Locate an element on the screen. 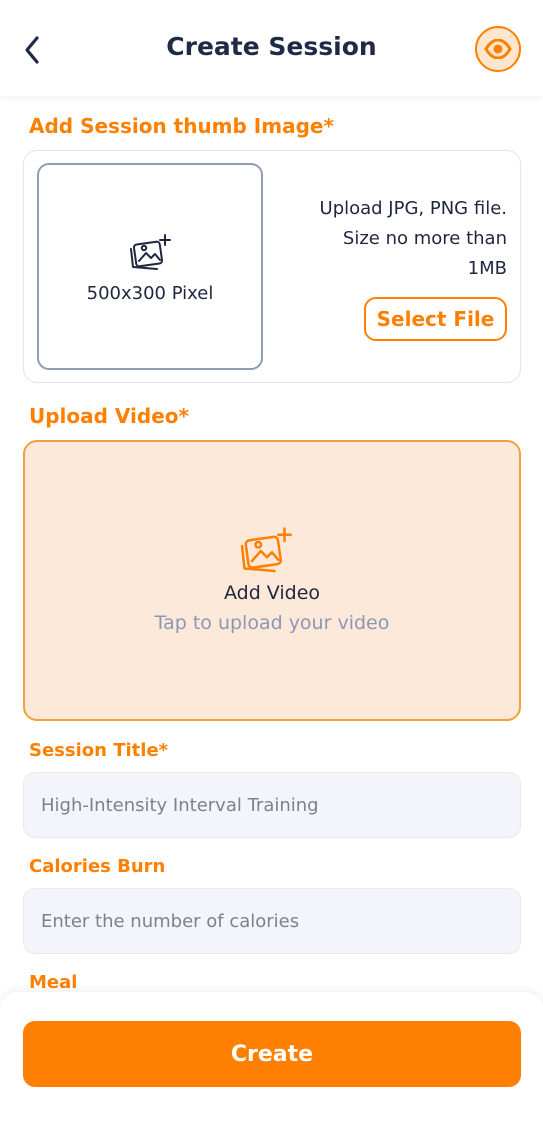 The width and height of the screenshot is (543, 1125). select-file-button: Select File is located at coordinates (435, 319).